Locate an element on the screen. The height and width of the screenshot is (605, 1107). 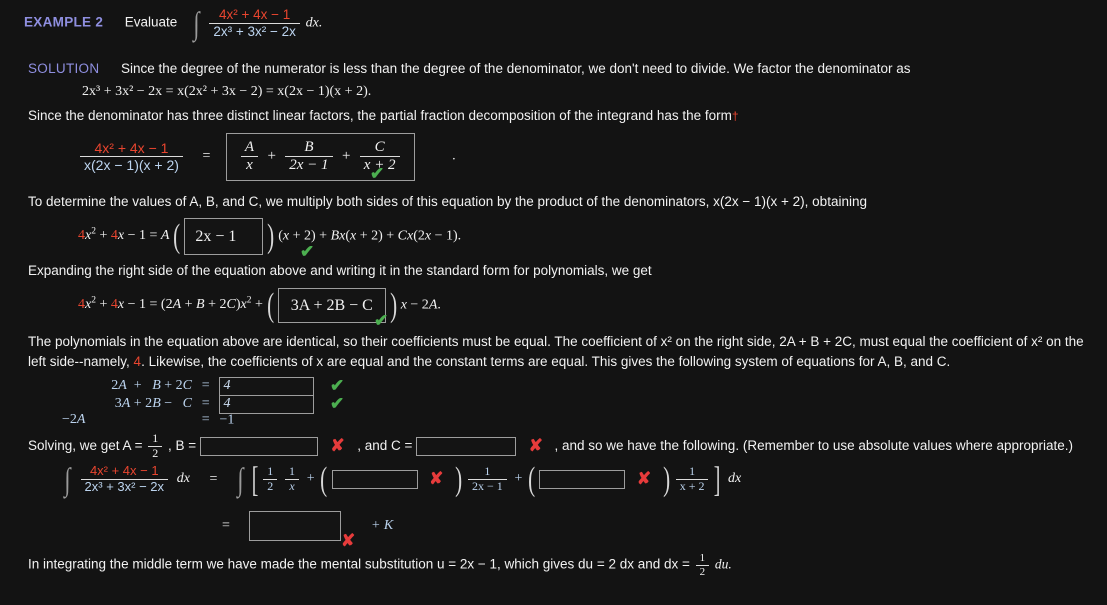
system-row3-value: −1 is located at coordinates (227, 420).